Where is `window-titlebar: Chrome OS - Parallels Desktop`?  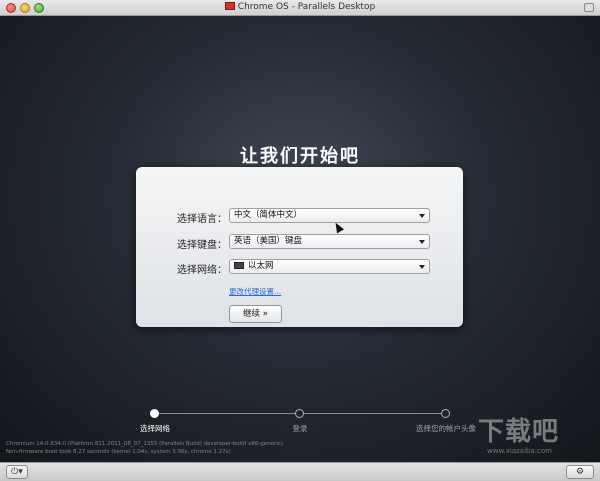 window-titlebar: Chrome OS - Parallels Desktop is located at coordinates (300, 8).